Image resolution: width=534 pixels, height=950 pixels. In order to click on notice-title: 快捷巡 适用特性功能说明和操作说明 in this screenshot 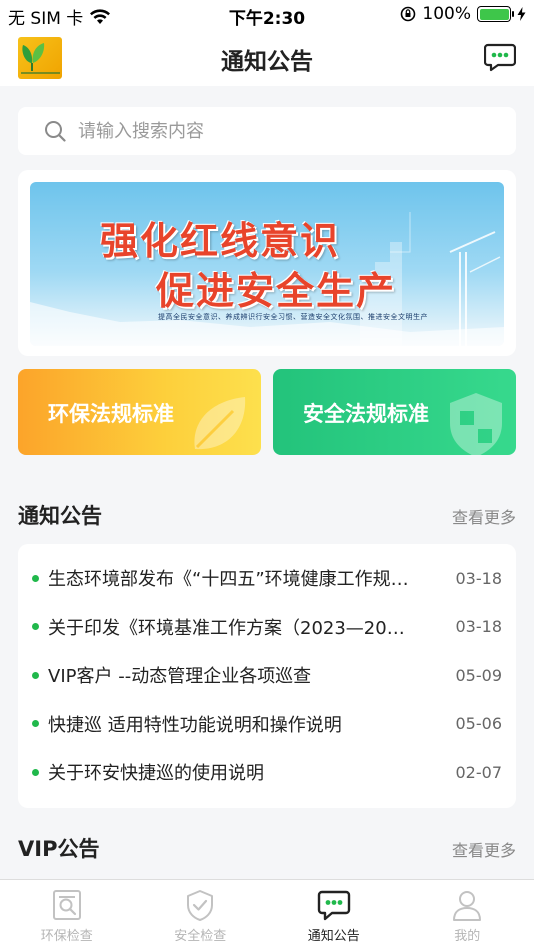, I will do `click(195, 725)`.